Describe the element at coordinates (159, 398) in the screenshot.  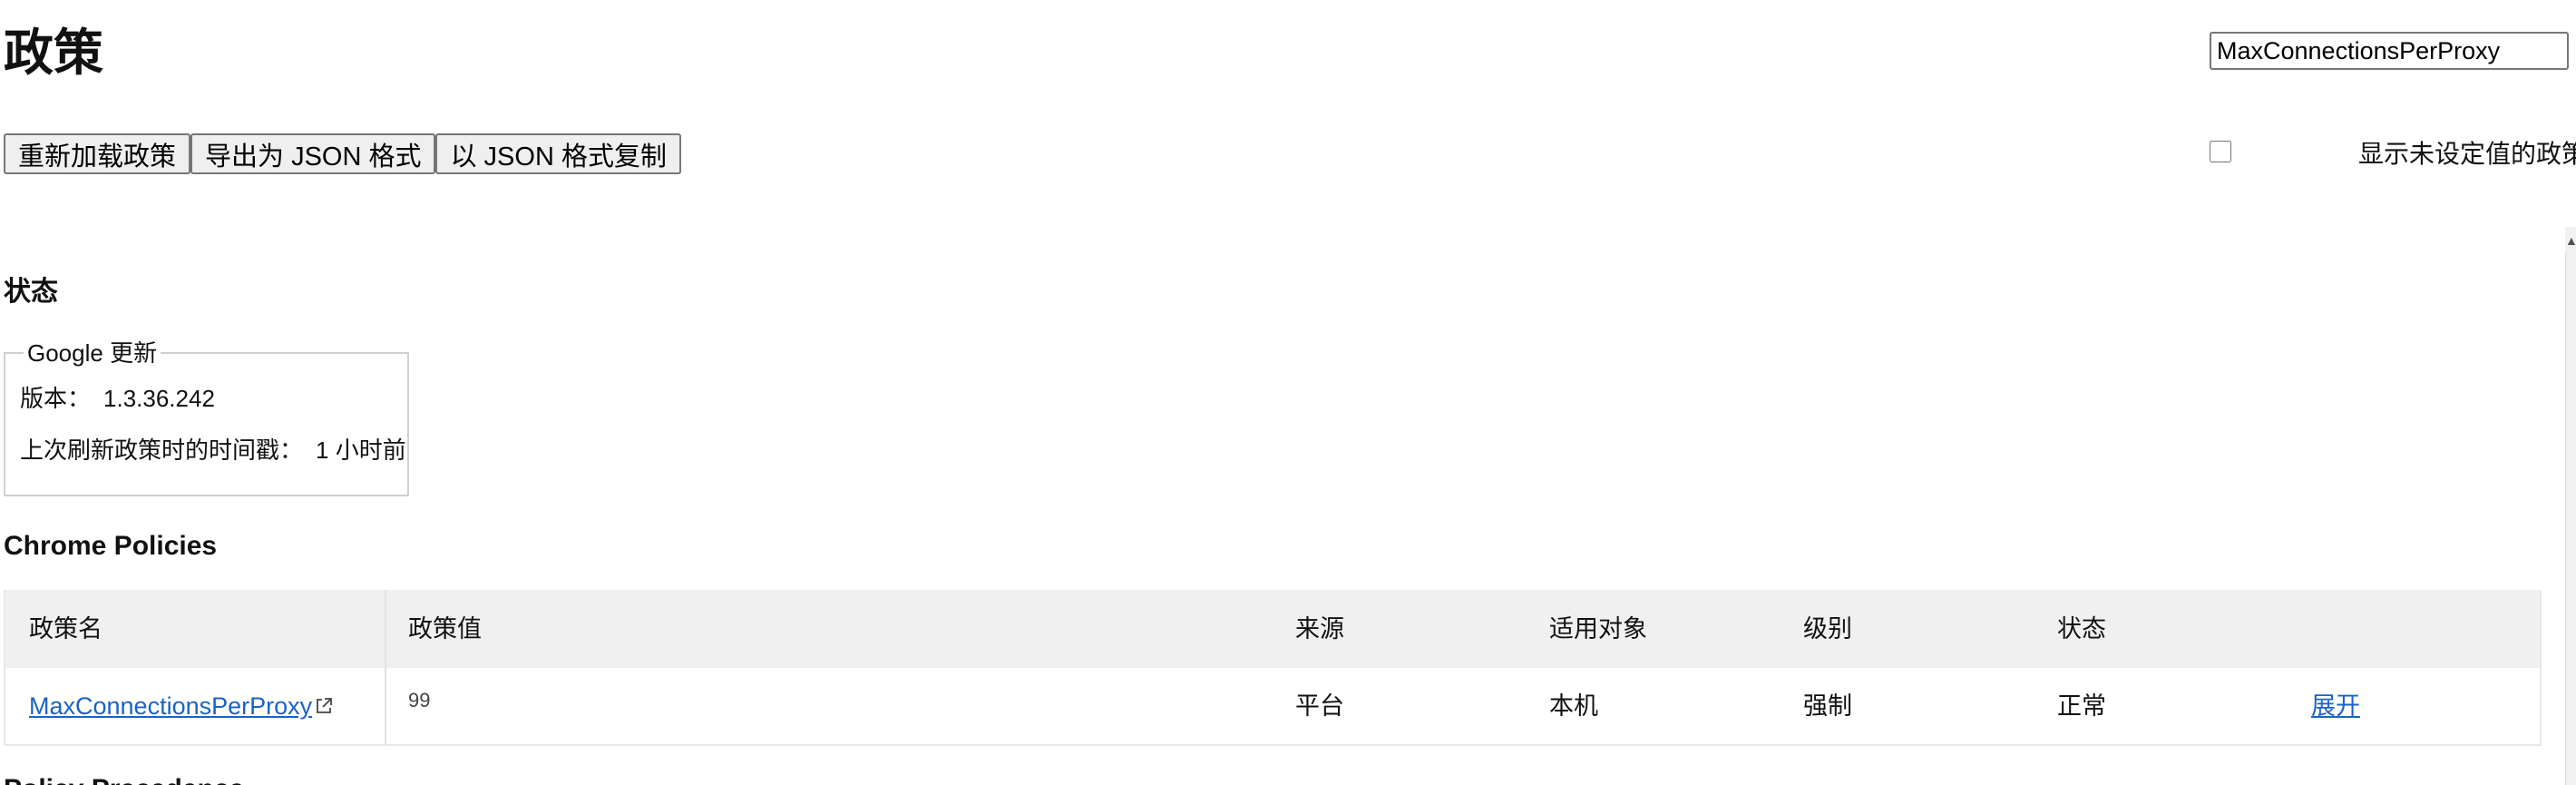
I see `version-value: 1.3.36.242` at that location.